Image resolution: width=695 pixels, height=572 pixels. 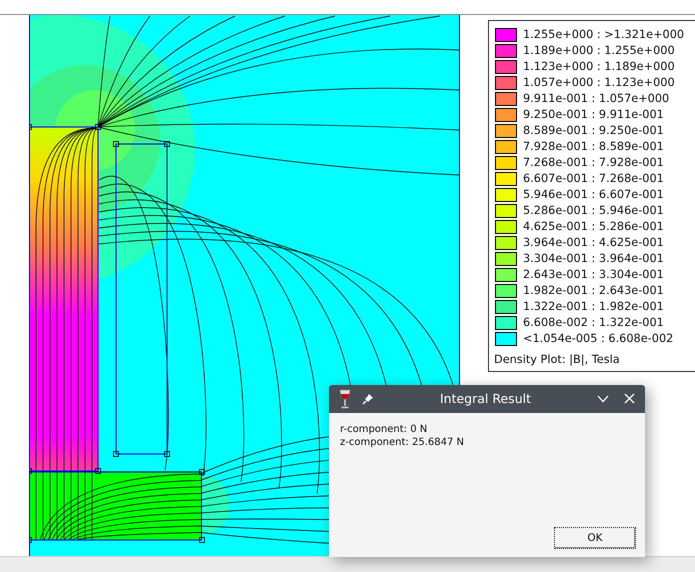 I want to click on legend-label: 9.250e-001 : 9.911e-001, so click(x=593, y=115).